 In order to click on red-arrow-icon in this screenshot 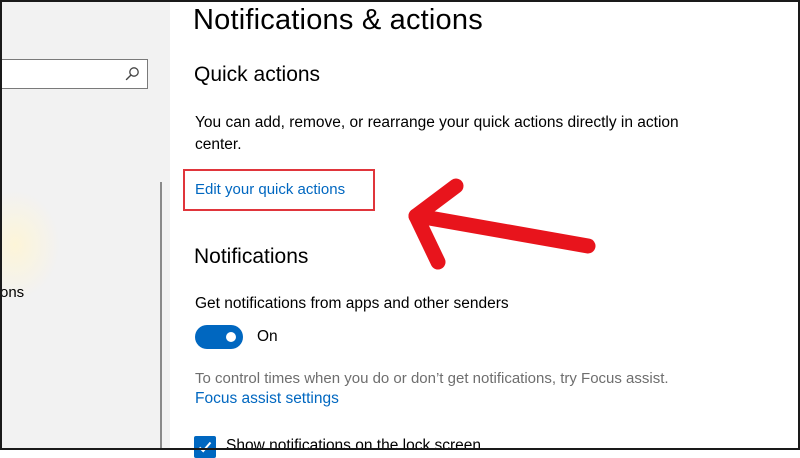, I will do `click(502, 224)`.